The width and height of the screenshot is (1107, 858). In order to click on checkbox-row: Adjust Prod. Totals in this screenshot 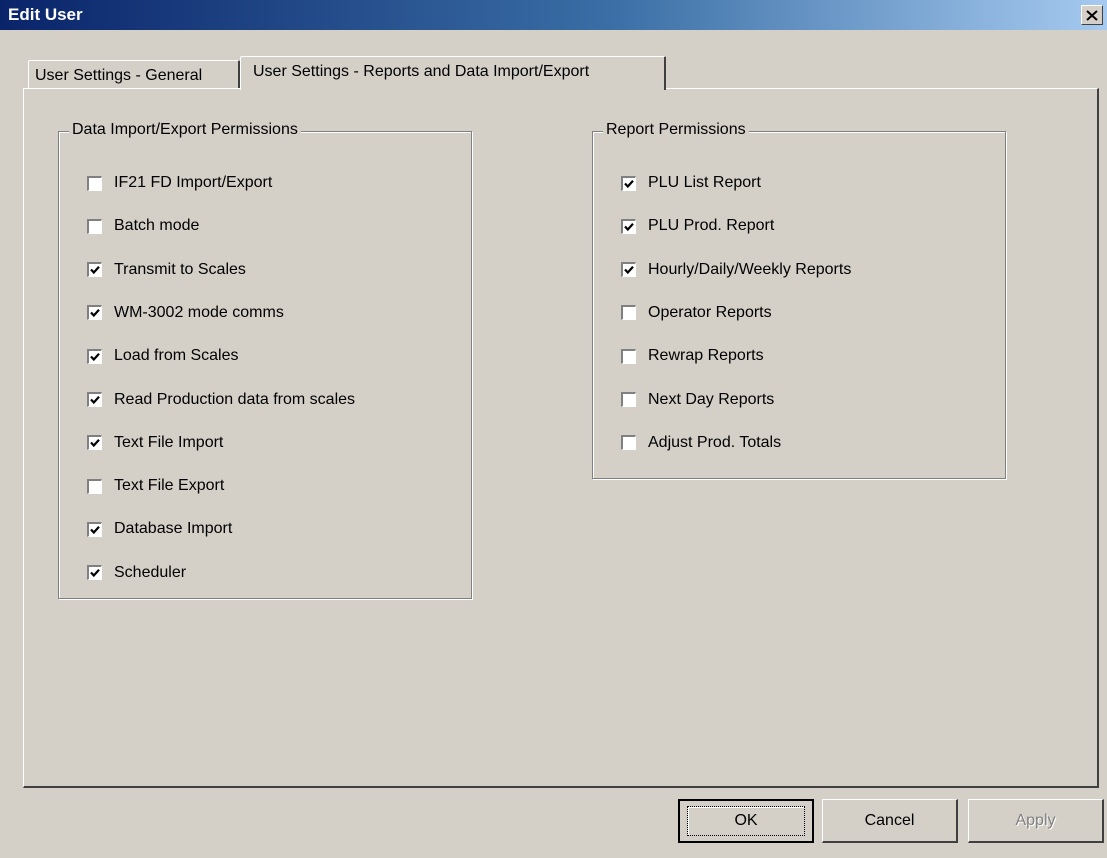, I will do `click(701, 443)`.